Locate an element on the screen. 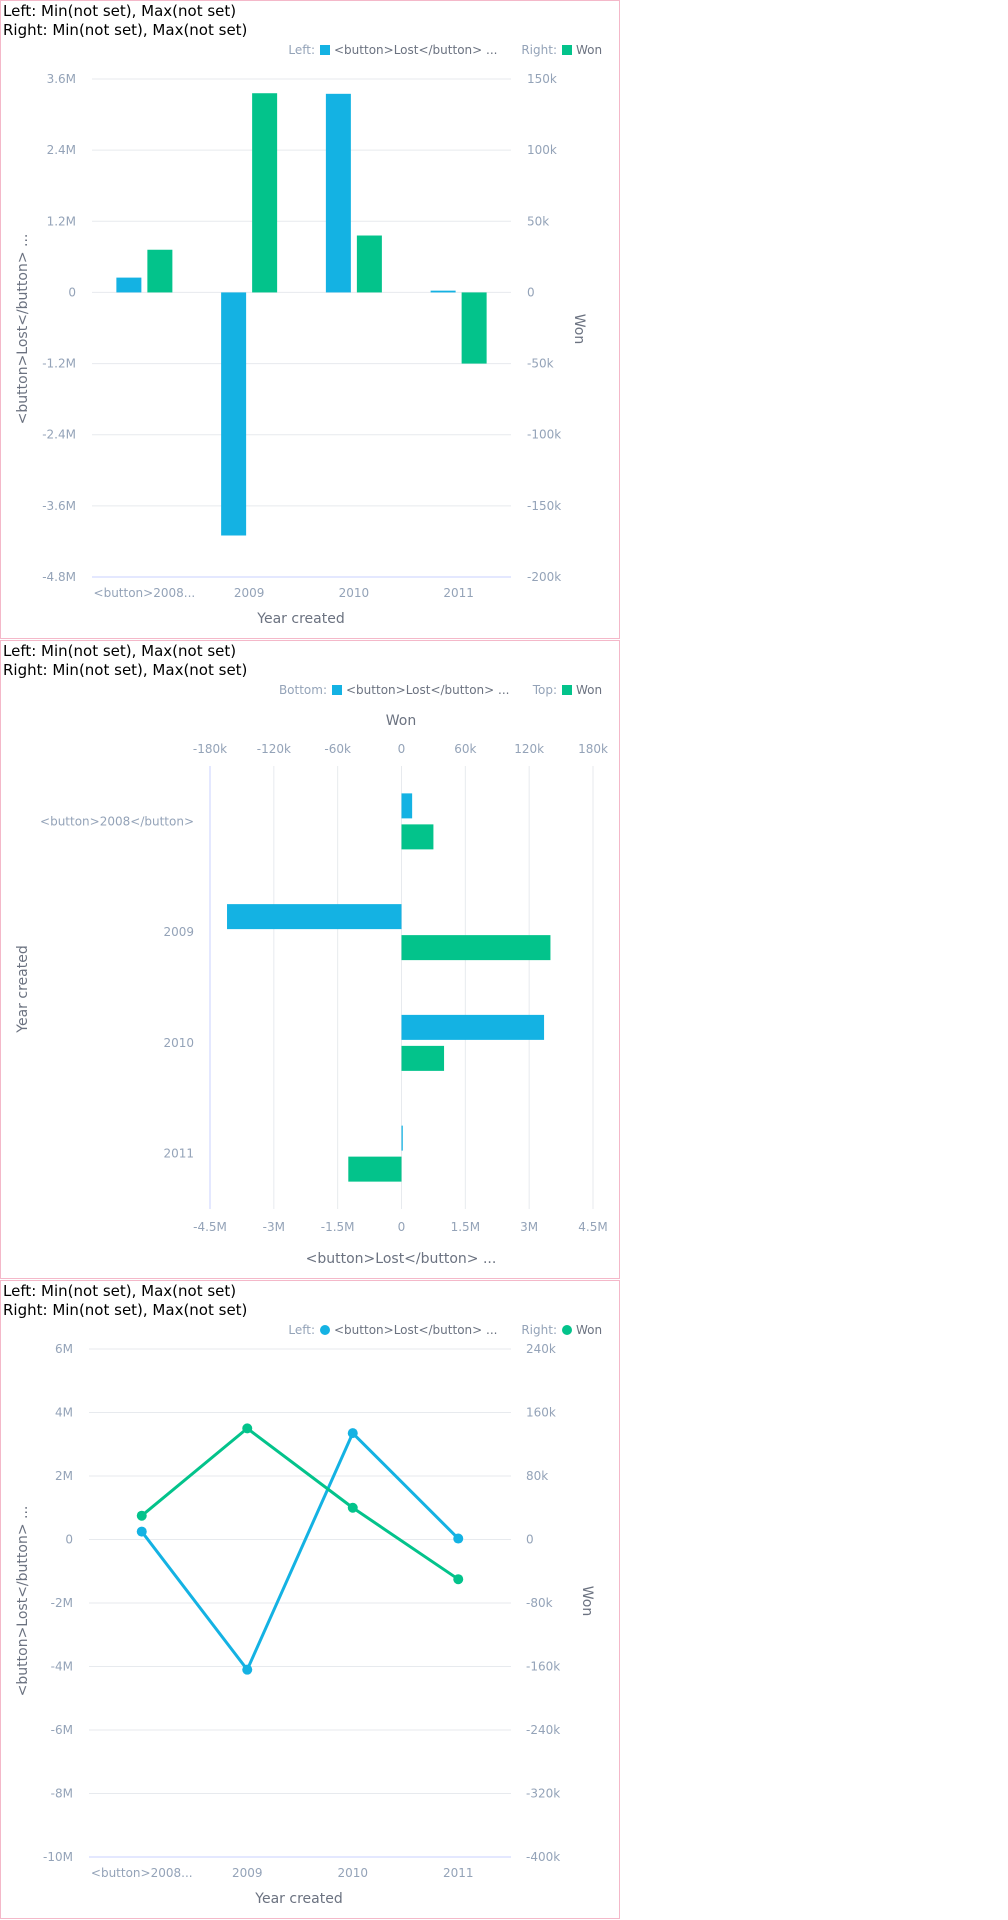  left-tick-label: -1.2M is located at coordinates (59, 364).